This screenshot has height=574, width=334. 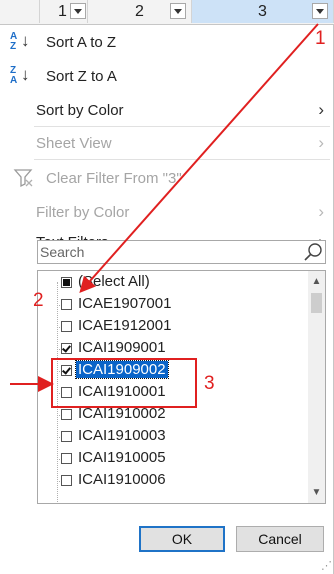 I want to click on menu-item-filter-by-color: Filter by Color ›, so click(x=167, y=212).